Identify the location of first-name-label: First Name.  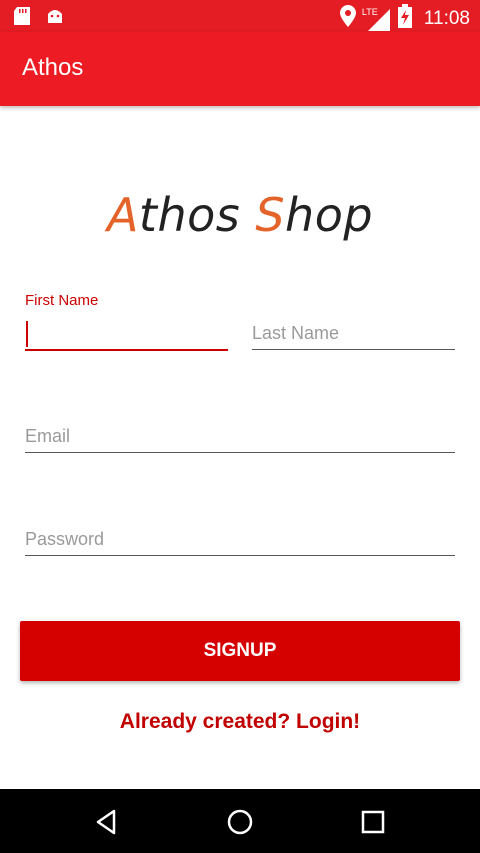
(62, 300).